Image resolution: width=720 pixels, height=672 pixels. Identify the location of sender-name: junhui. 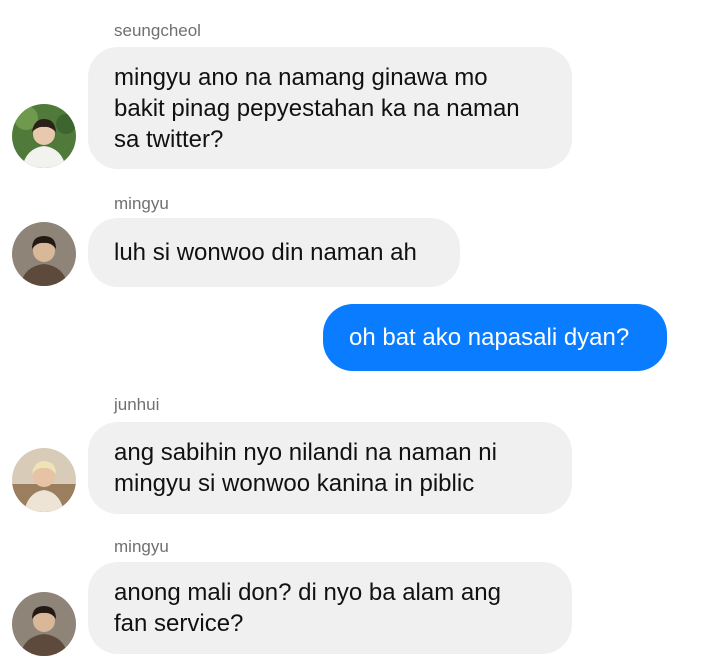
(137, 404).